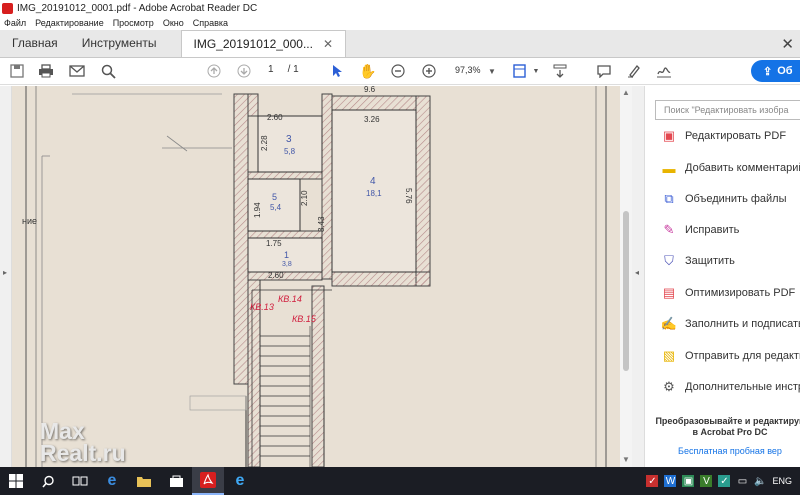  Describe the element at coordinates (210, 23) in the screenshot. I see `menu-help: Справка` at that location.